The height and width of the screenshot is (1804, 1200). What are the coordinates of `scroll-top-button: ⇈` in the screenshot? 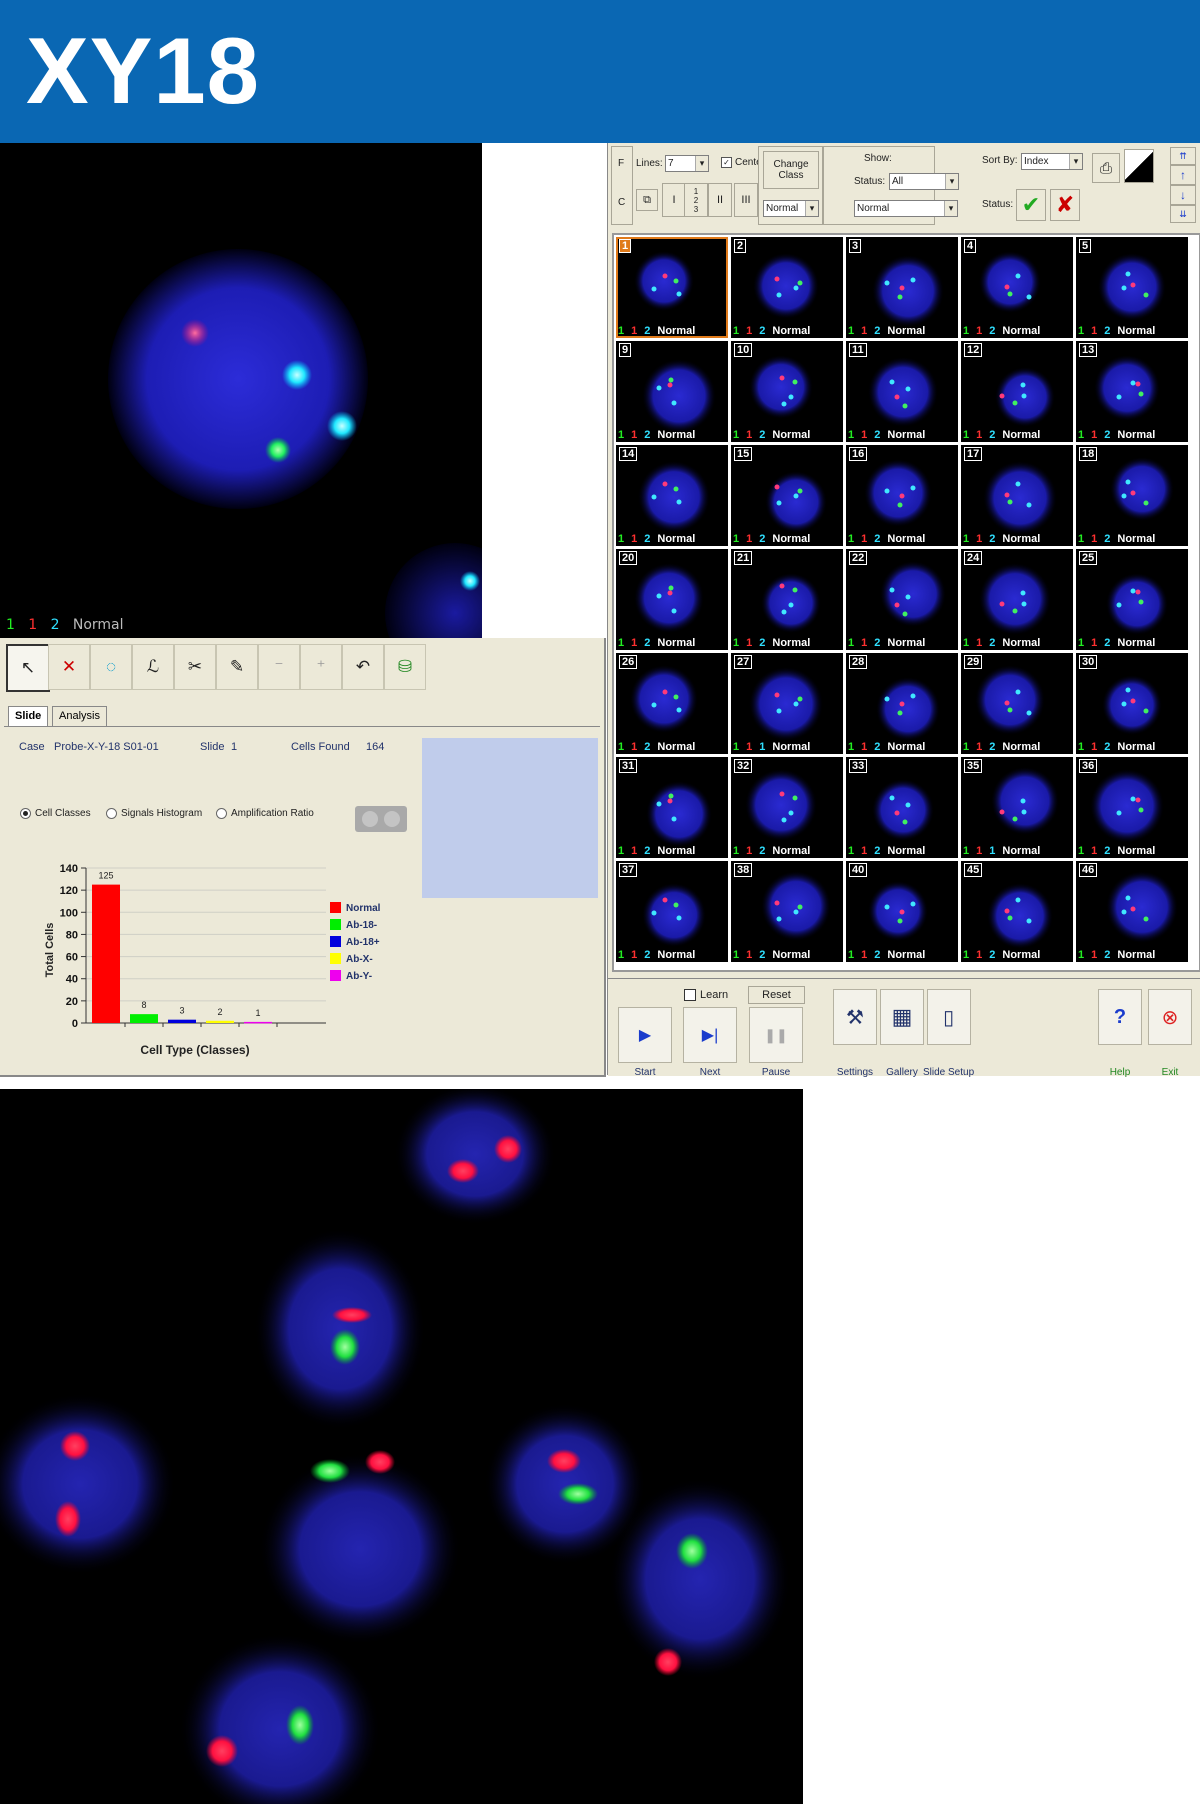 It's located at (1183, 156).